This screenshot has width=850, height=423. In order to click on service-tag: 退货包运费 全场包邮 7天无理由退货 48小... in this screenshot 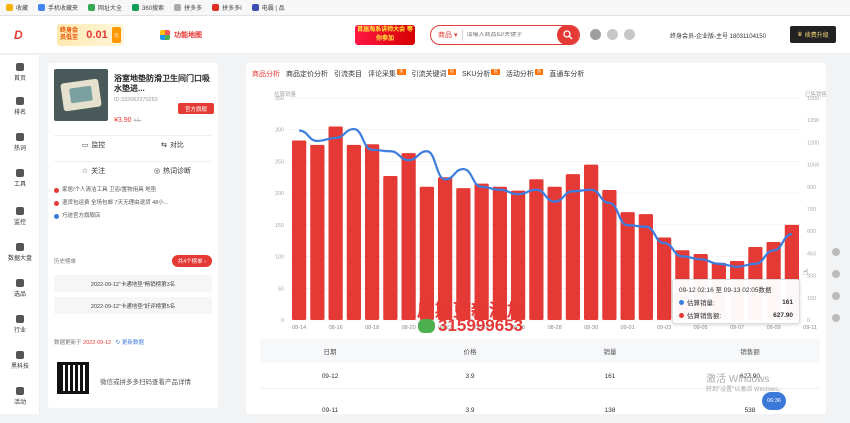, I will do `click(133, 203)`.